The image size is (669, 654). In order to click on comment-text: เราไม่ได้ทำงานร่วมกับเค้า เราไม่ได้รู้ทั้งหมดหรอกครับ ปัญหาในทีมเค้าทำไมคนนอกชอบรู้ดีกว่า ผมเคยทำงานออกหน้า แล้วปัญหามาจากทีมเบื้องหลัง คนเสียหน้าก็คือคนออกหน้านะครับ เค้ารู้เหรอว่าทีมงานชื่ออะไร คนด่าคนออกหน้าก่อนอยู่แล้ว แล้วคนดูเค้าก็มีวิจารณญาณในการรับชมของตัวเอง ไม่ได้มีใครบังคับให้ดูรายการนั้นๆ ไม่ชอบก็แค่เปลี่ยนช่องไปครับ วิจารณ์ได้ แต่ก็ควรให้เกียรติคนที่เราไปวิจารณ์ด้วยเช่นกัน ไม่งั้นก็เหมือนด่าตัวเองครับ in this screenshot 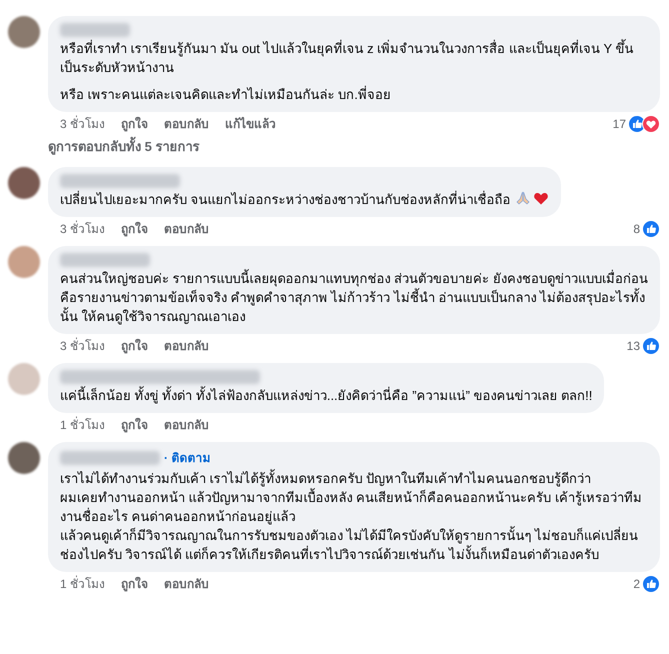, I will do `click(351, 516)`.